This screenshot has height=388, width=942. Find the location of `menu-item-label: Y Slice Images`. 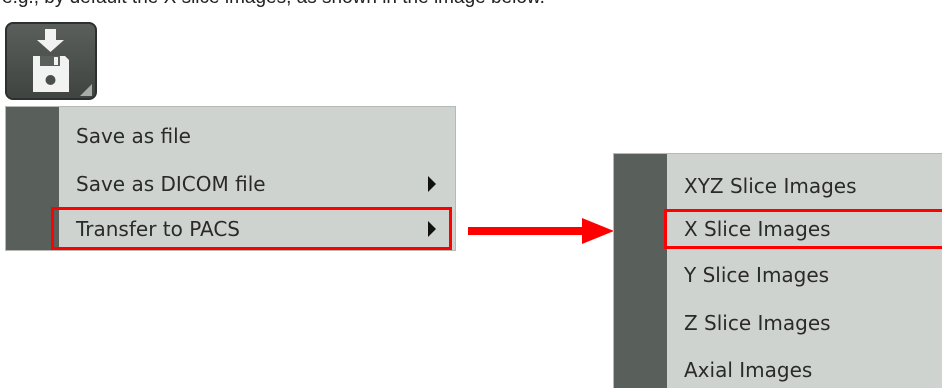

menu-item-label: Y Slice Images is located at coordinates (757, 274).